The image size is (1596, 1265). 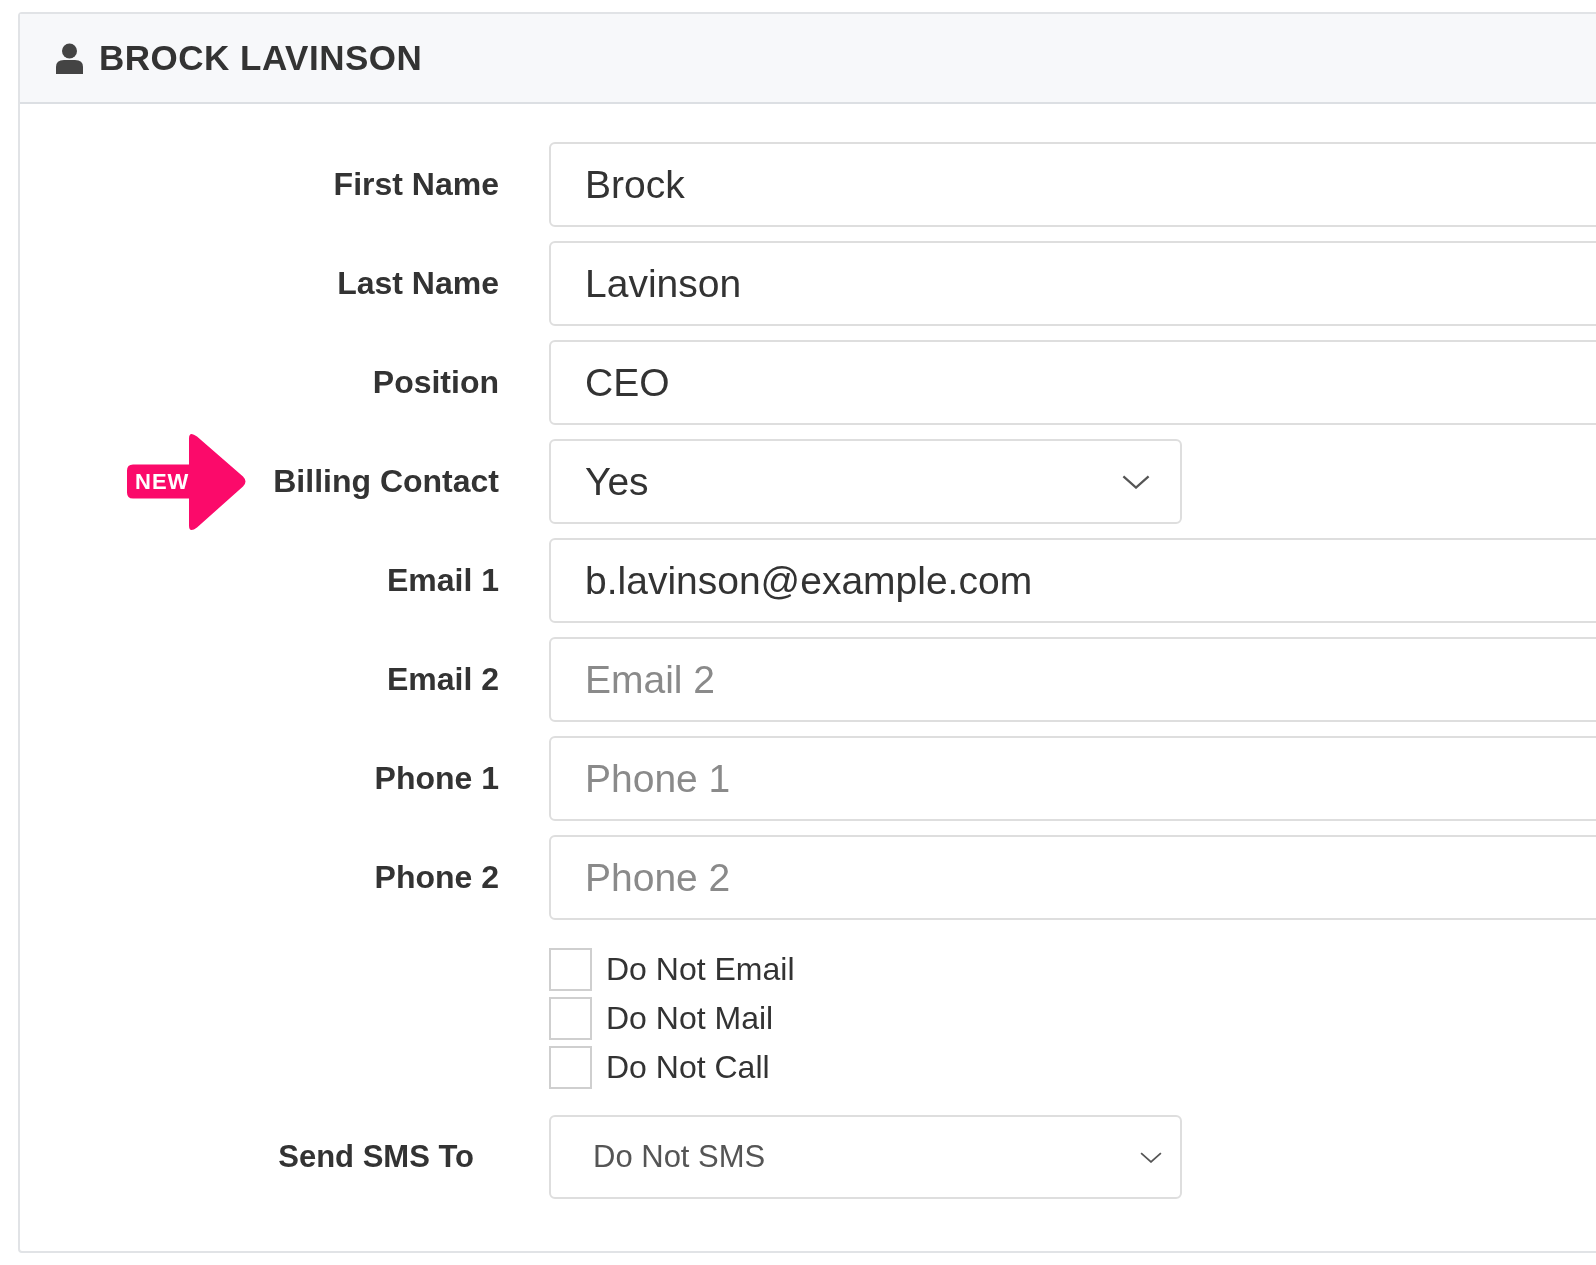 What do you see at coordinates (418, 283) in the screenshot?
I see `field-label: Last Name` at bounding box center [418, 283].